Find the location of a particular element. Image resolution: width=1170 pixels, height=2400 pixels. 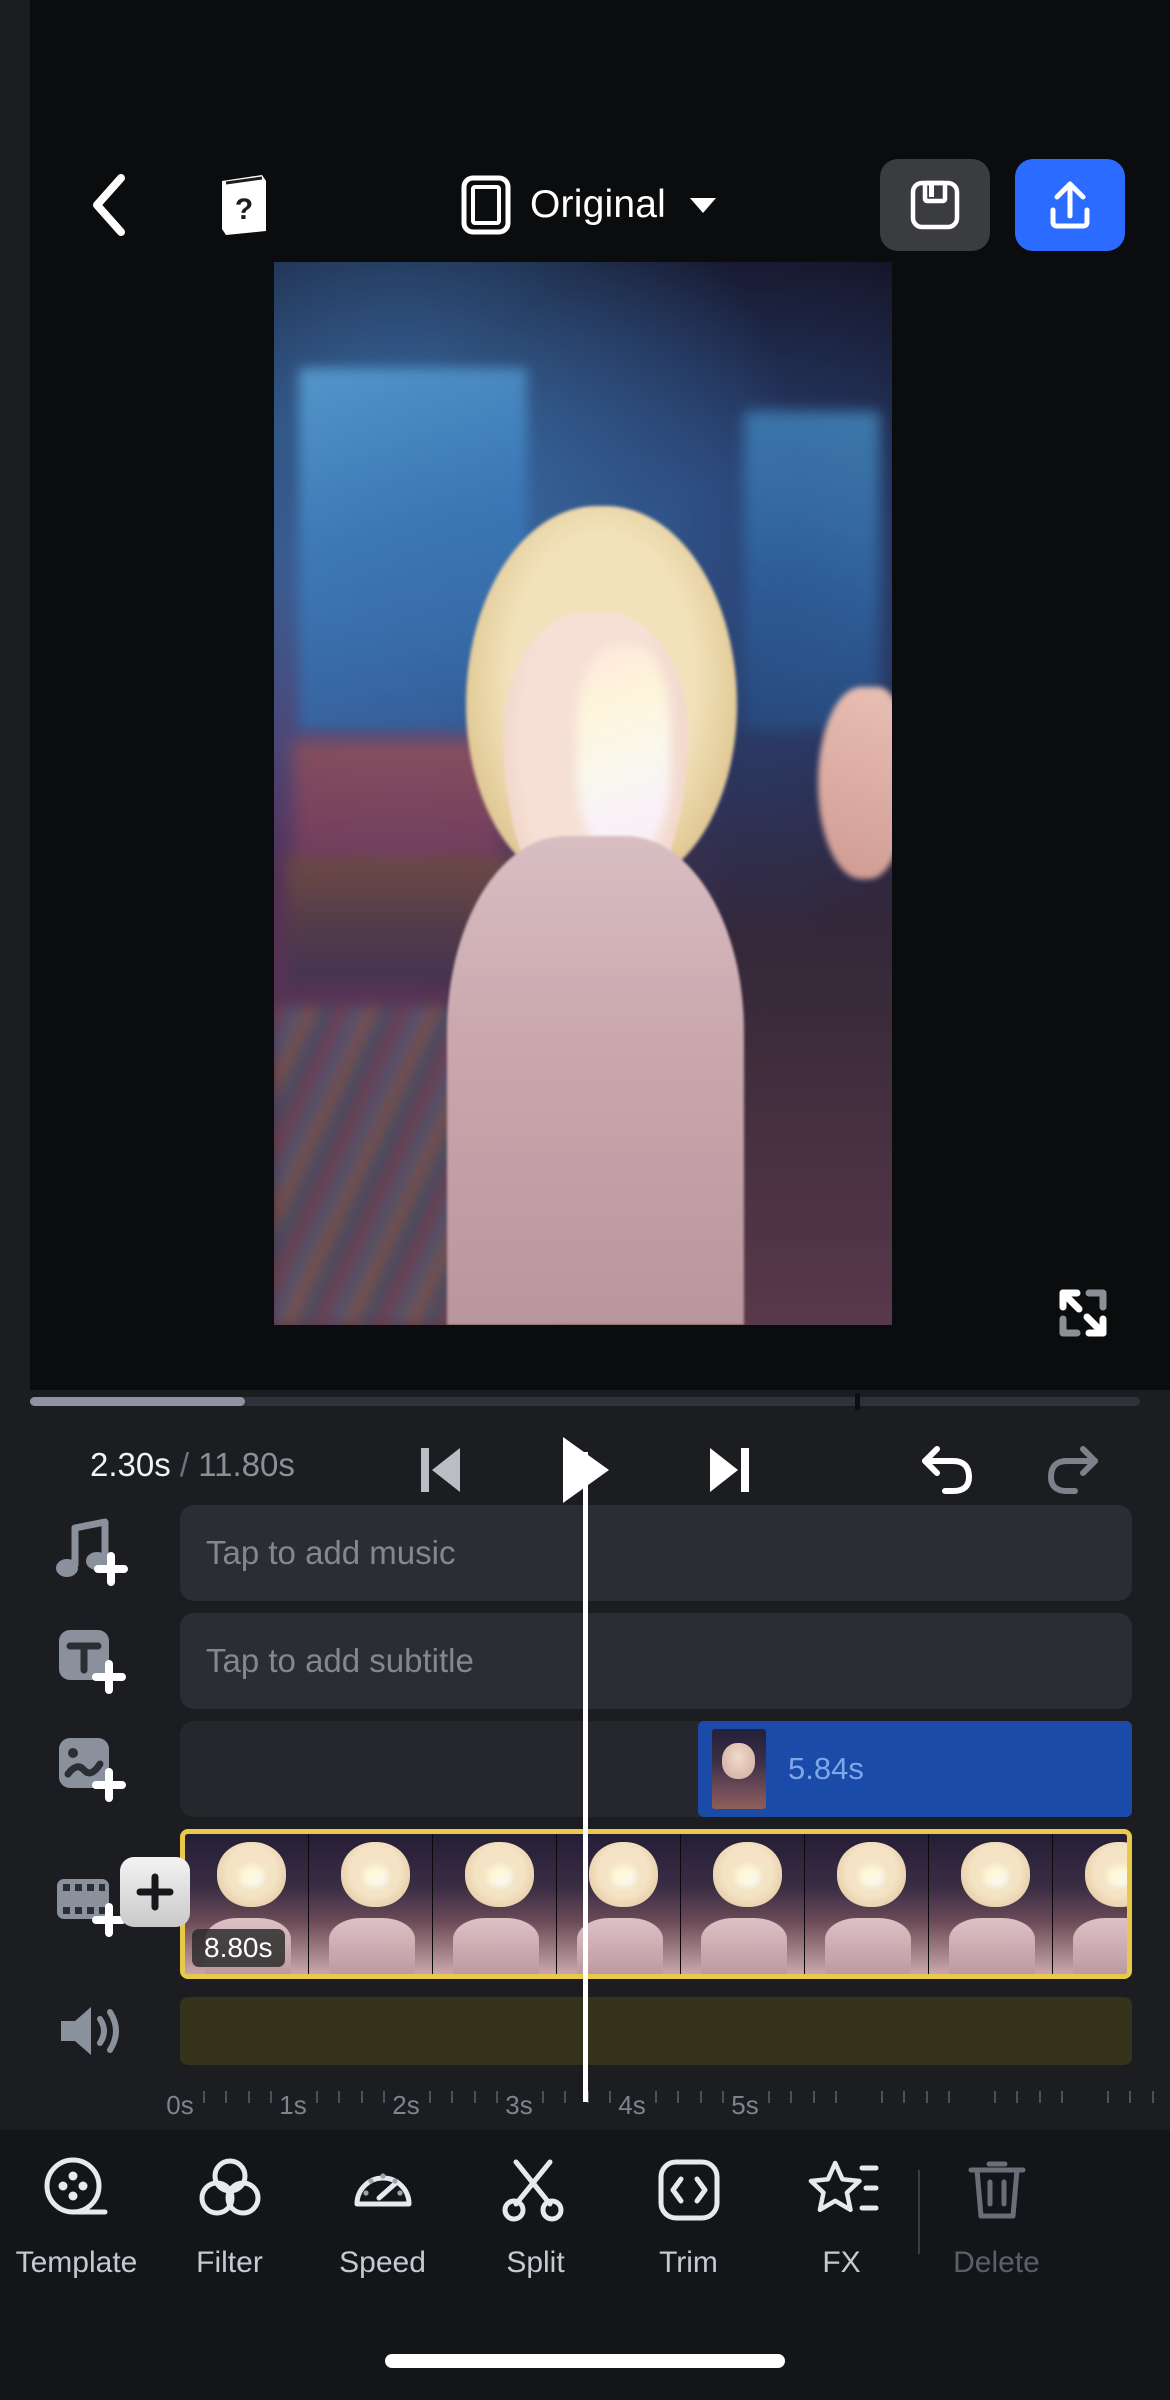

tool-trim: Trim is located at coordinates (688, 2216).